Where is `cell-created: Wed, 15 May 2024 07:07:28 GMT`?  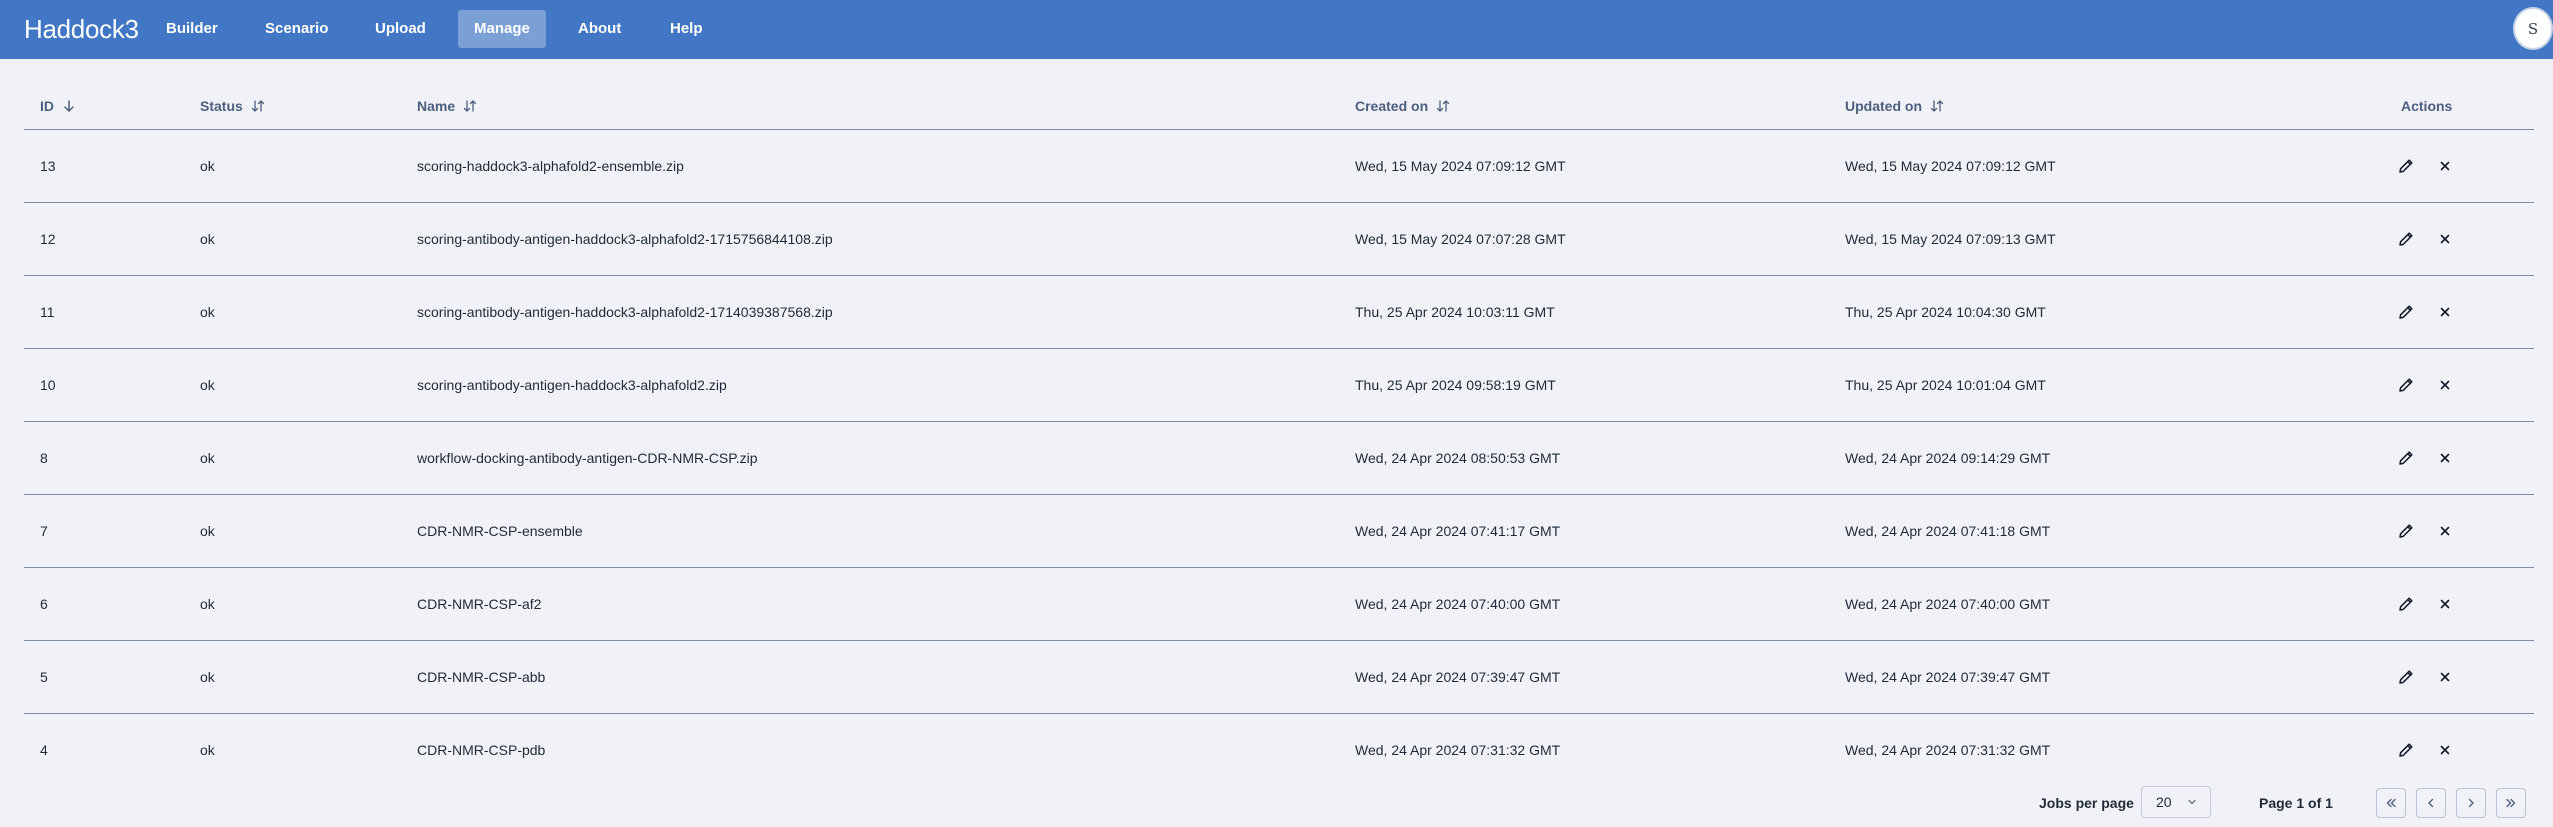
cell-created: Wed, 15 May 2024 07:07:28 GMT is located at coordinates (1460, 239).